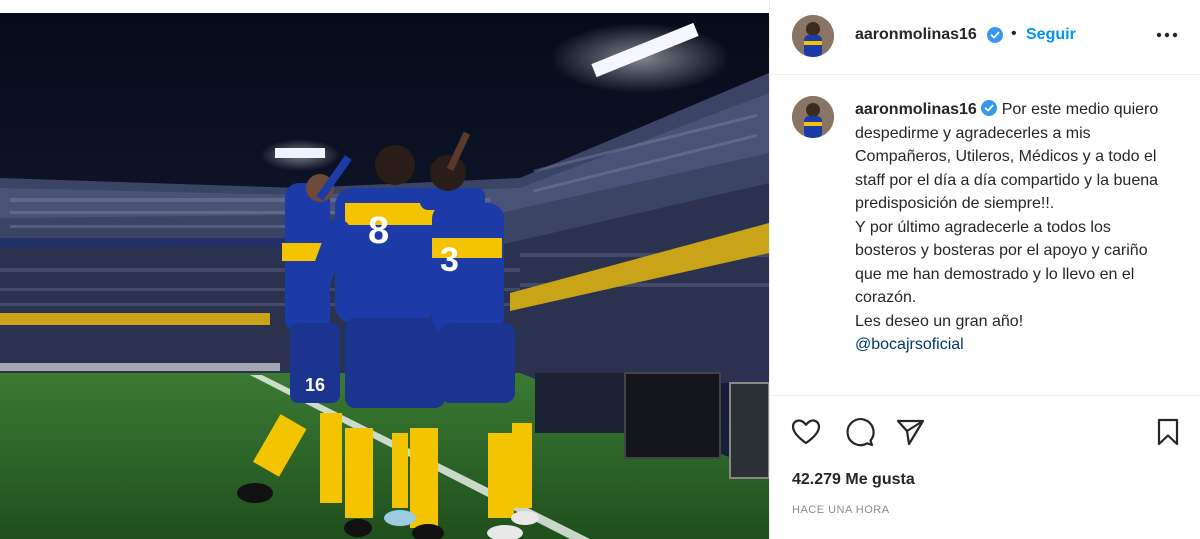 This screenshot has width=1200, height=539. What do you see at coordinates (985, 37) in the screenshot?
I see `post-header: aaronmolinas16 • Seguir` at bounding box center [985, 37].